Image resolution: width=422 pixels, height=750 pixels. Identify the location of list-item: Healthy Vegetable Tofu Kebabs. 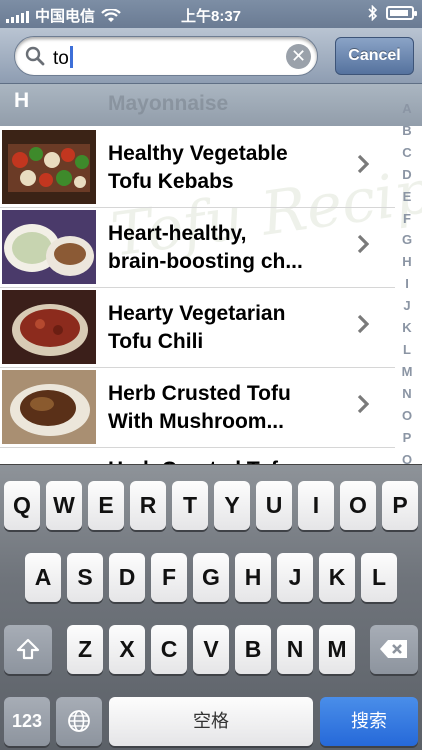
(197, 168).